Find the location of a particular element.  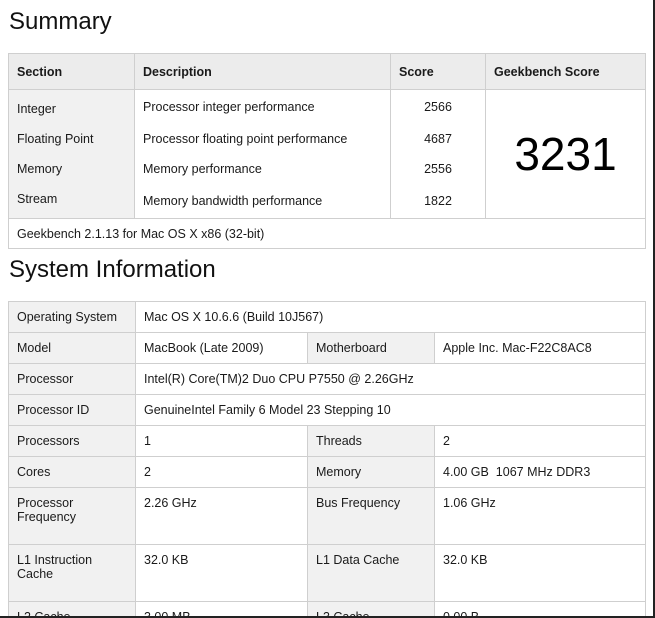

table-row: Processors 1 Threads 2 is located at coordinates (327, 441).